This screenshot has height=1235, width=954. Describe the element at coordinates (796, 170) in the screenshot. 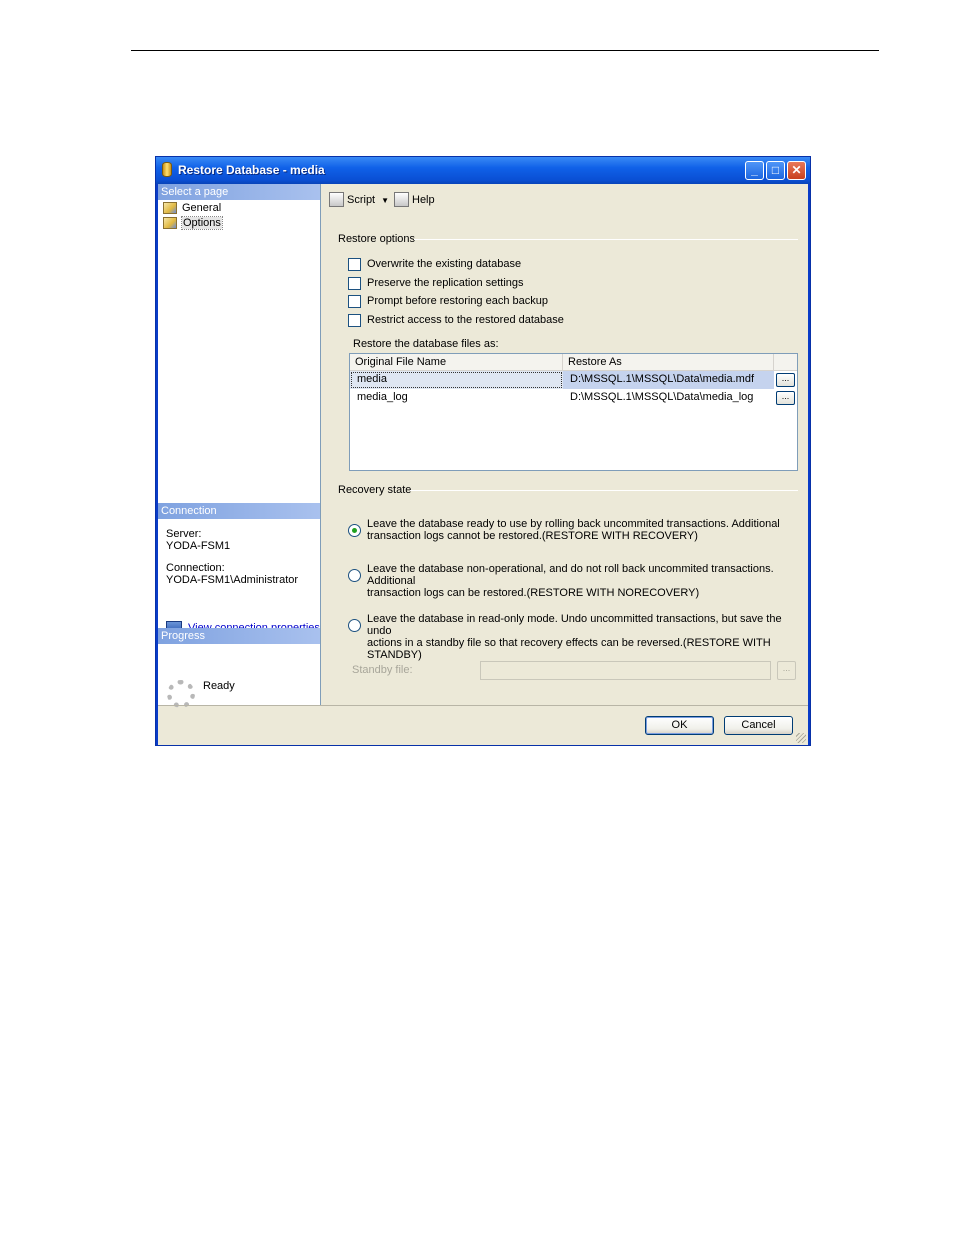

I see `close-button: ✕` at that location.